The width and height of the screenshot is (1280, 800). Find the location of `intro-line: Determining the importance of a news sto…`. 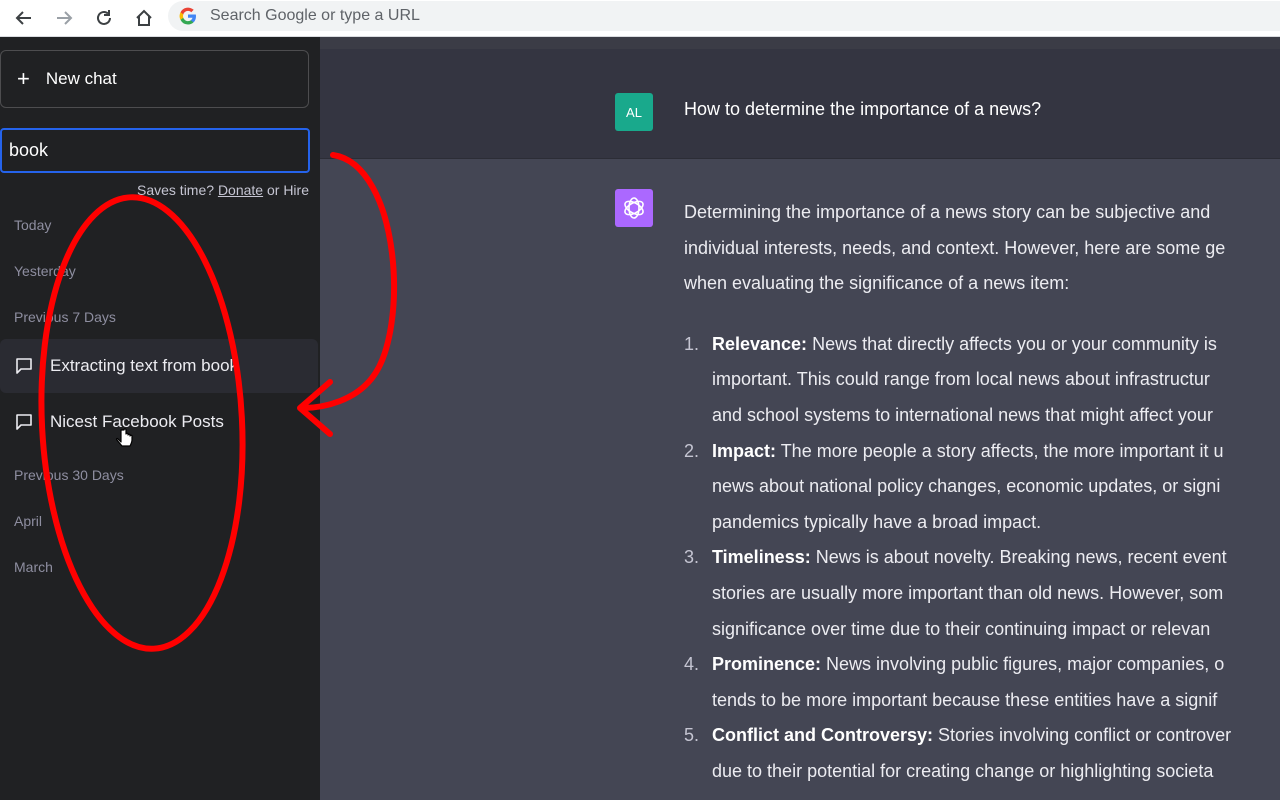

intro-line: Determining the importance of a news sto… is located at coordinates (947, 212).